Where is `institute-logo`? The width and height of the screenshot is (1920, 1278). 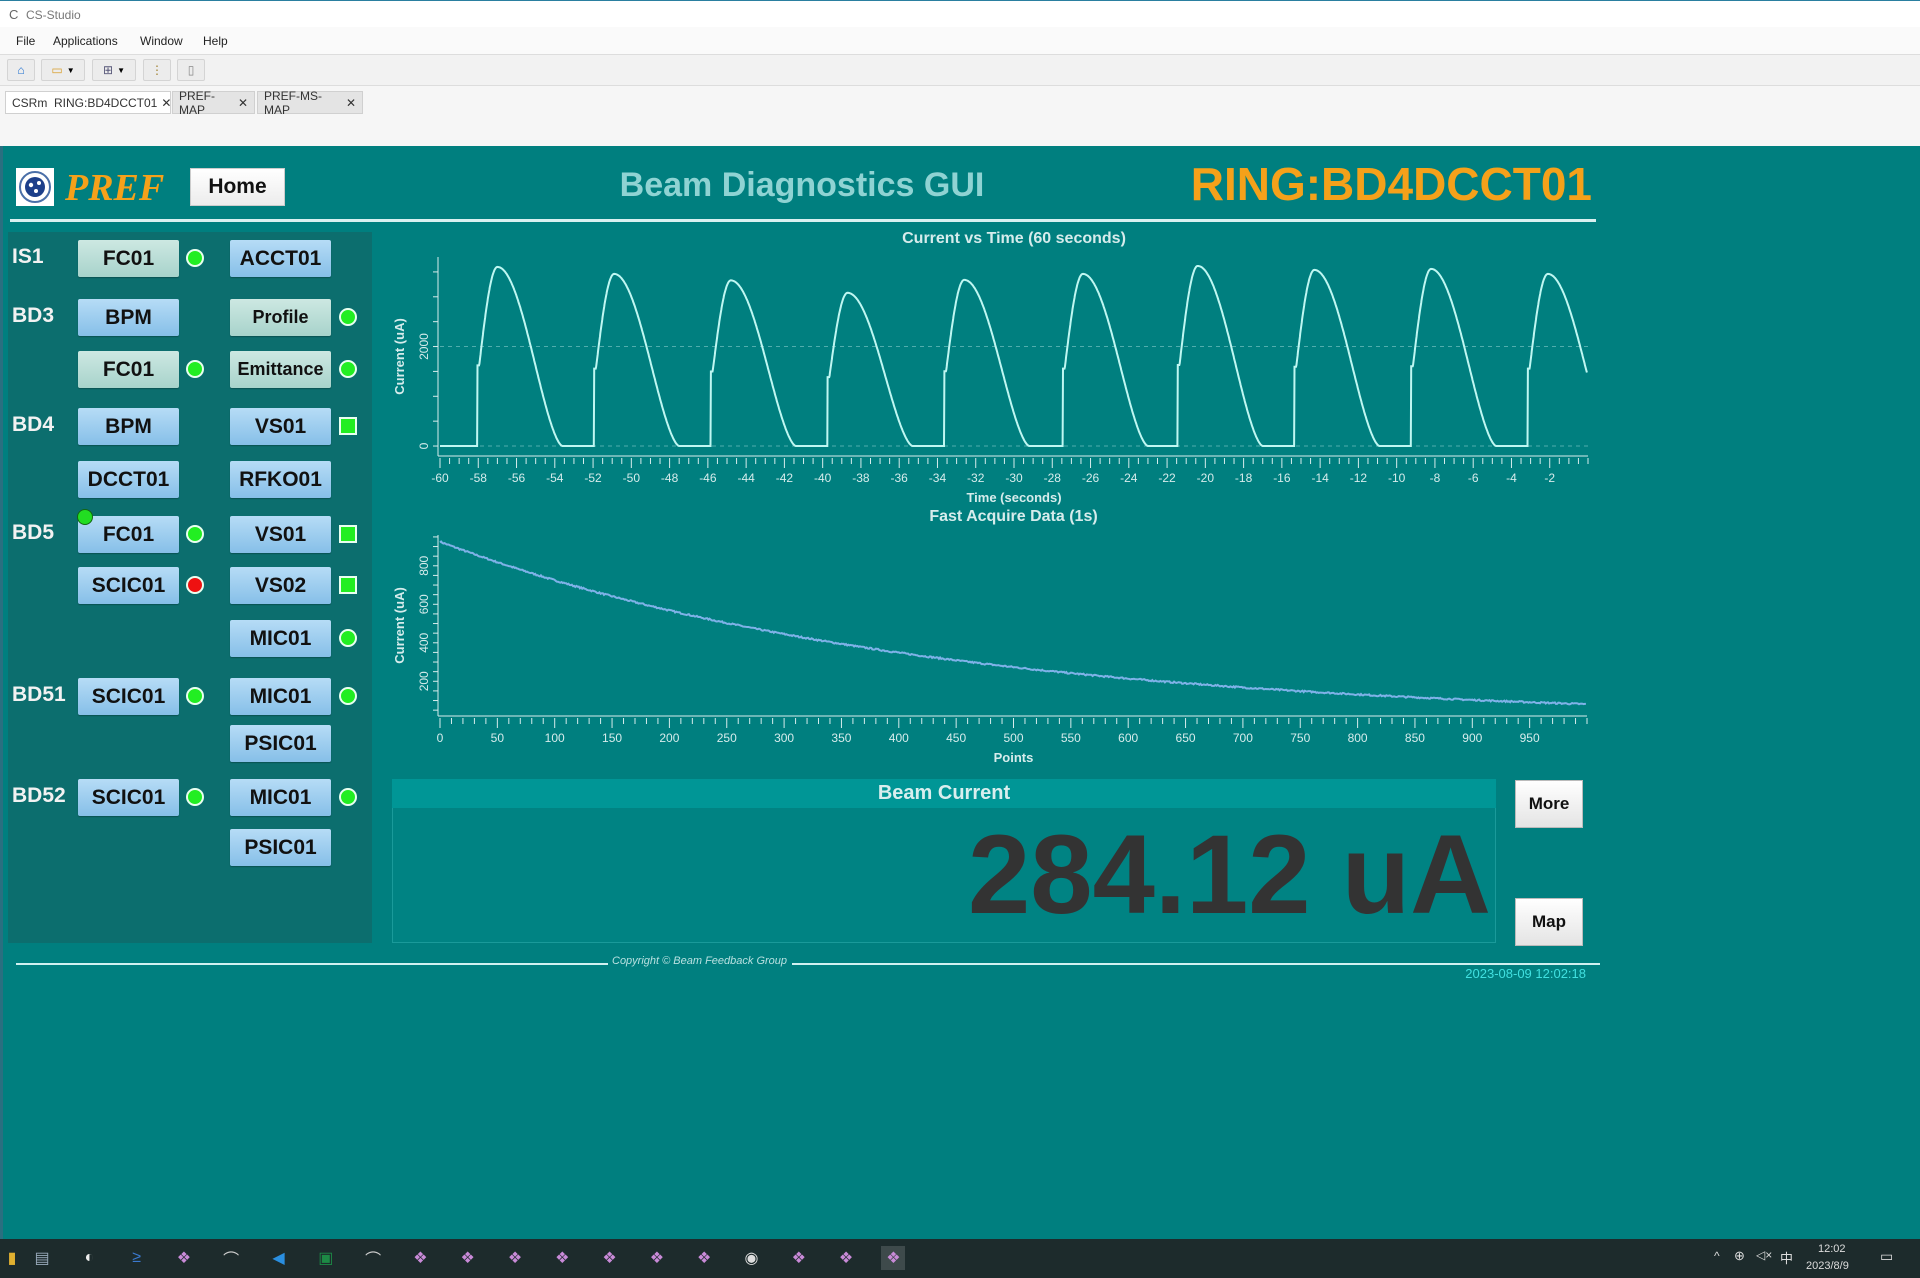 institute-logo is located at coordinates (35, 187).